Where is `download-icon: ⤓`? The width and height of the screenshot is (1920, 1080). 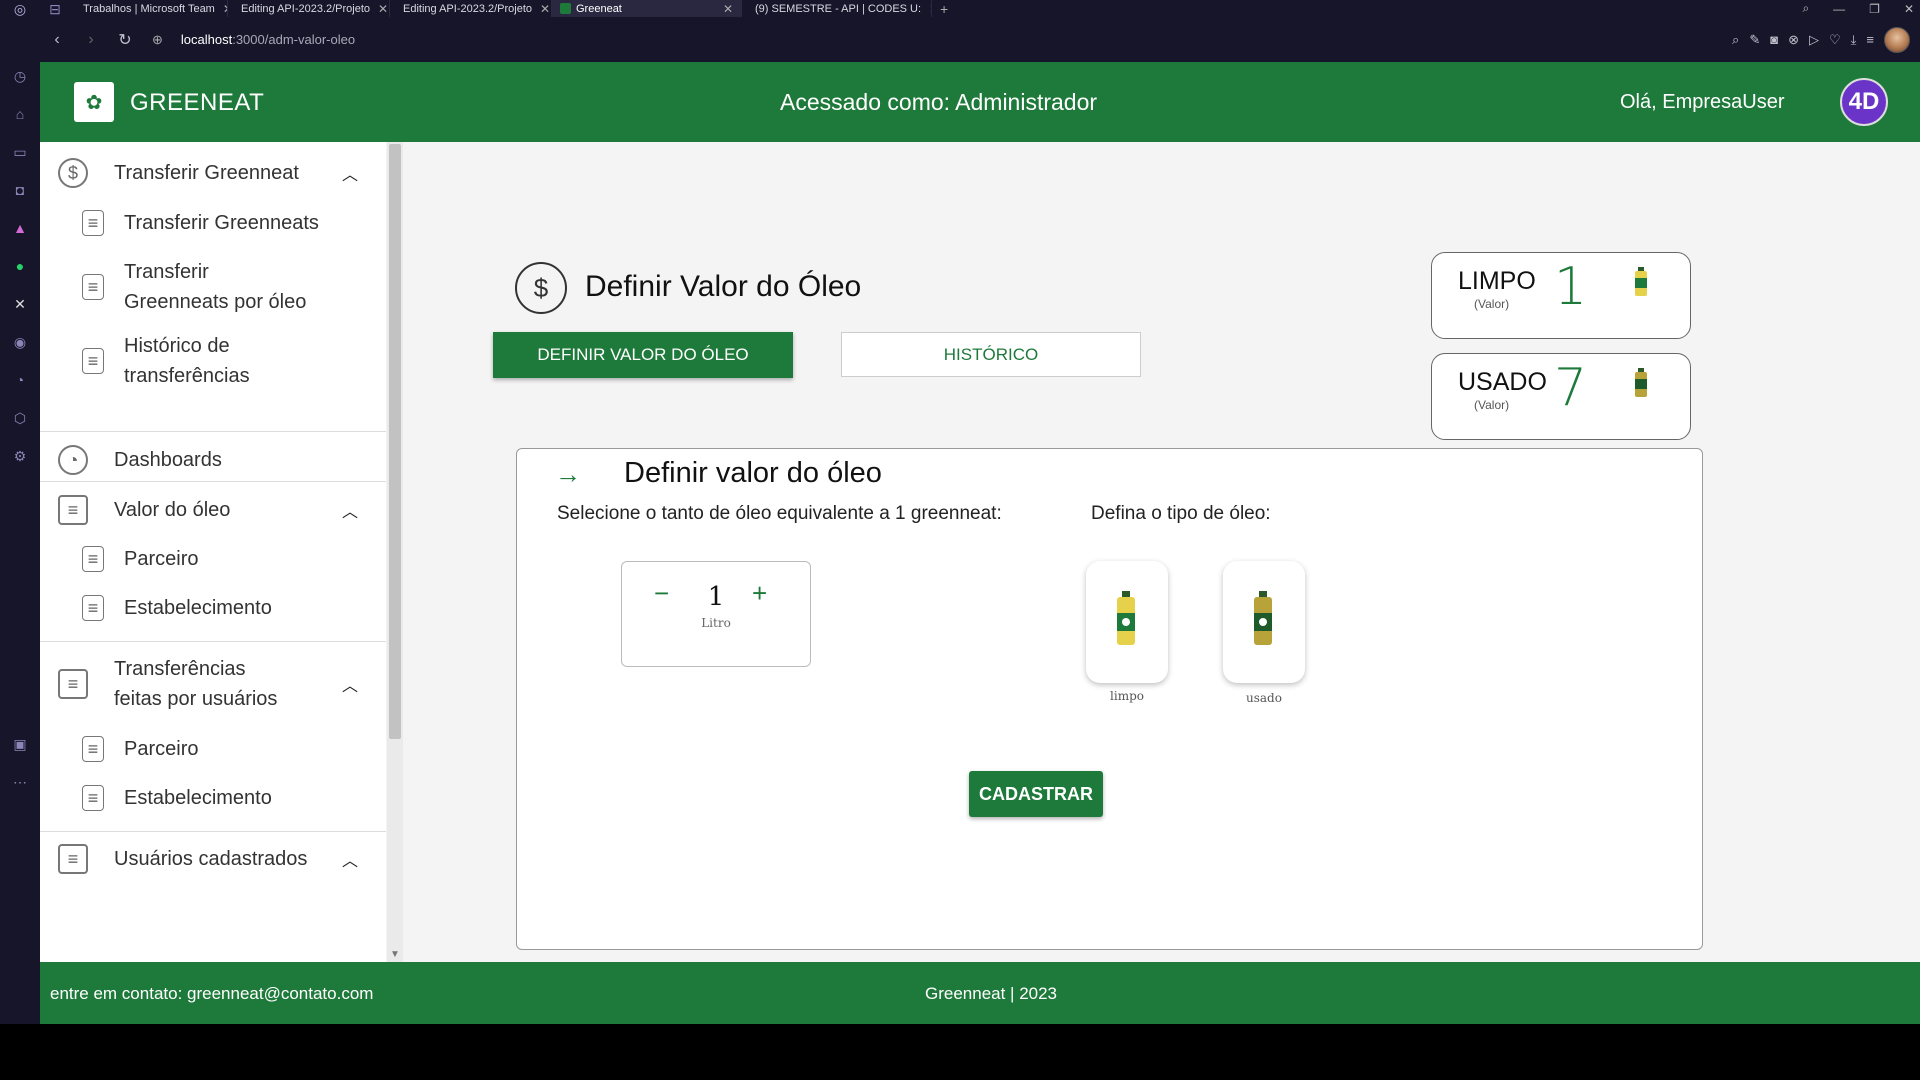
download-icon: ⤓ is located at coordinates (1854, 40).